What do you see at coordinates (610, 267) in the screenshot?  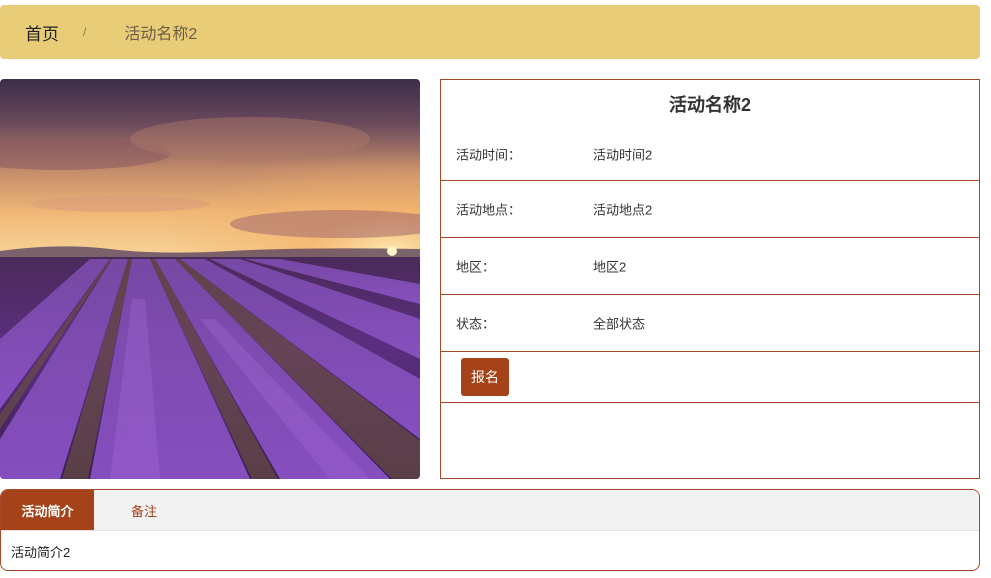 I see `region-value: 地区2` at bounding box center [610, 267].